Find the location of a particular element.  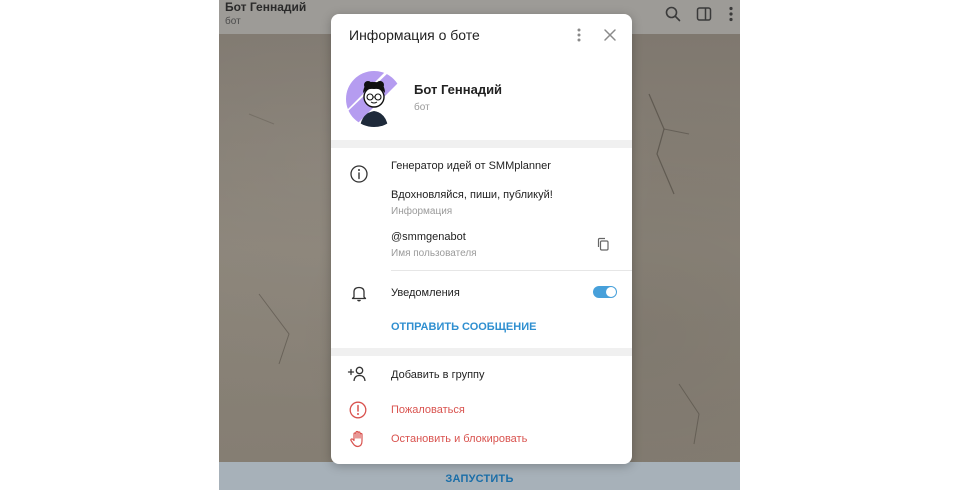

add-to-group-row: Добавить в группу is located at coordinates (481, 375).